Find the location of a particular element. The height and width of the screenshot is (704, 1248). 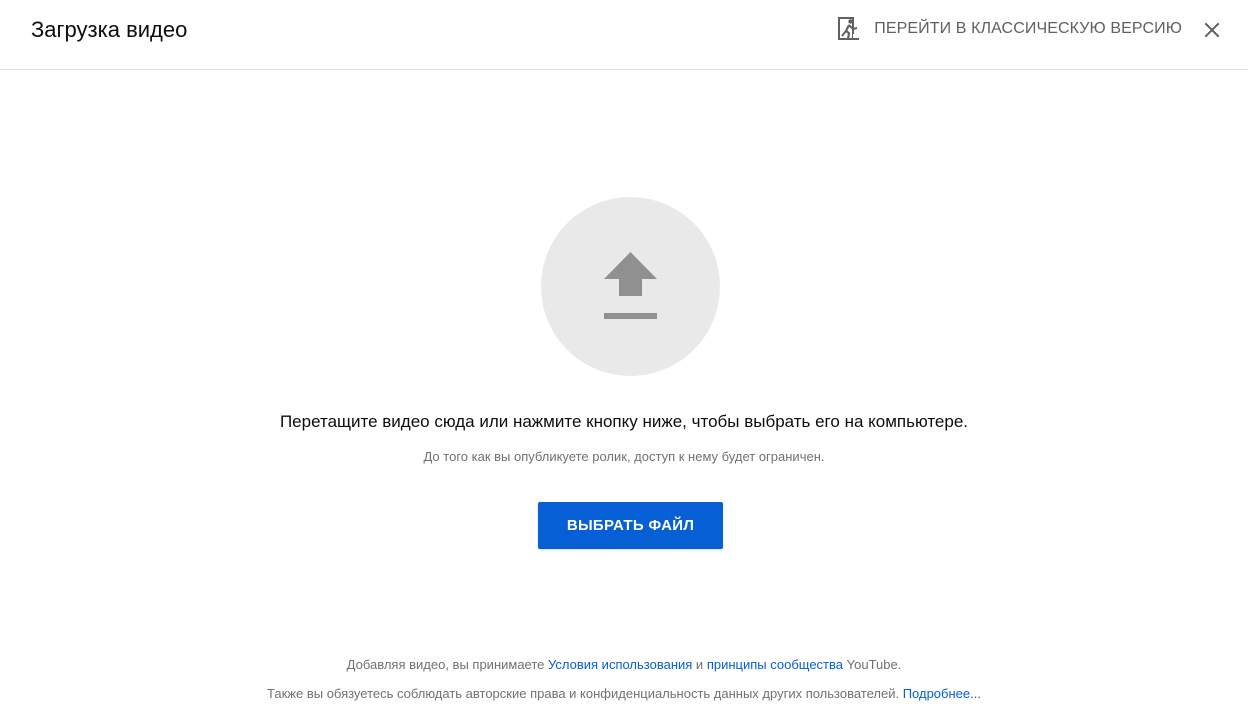

terms-of-service-link: Условия использования is located at coordinates (620, 664).